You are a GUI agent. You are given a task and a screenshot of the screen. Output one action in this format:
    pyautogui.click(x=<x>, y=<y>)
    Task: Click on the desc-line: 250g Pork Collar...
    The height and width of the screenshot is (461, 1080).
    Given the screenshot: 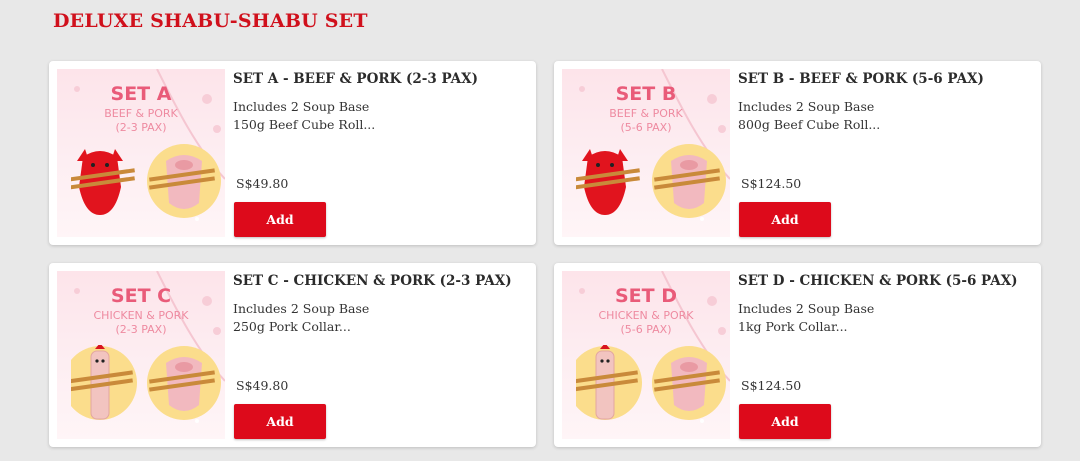 What is the action you would take?
    pyautogui.click(x=292, y=326)
    